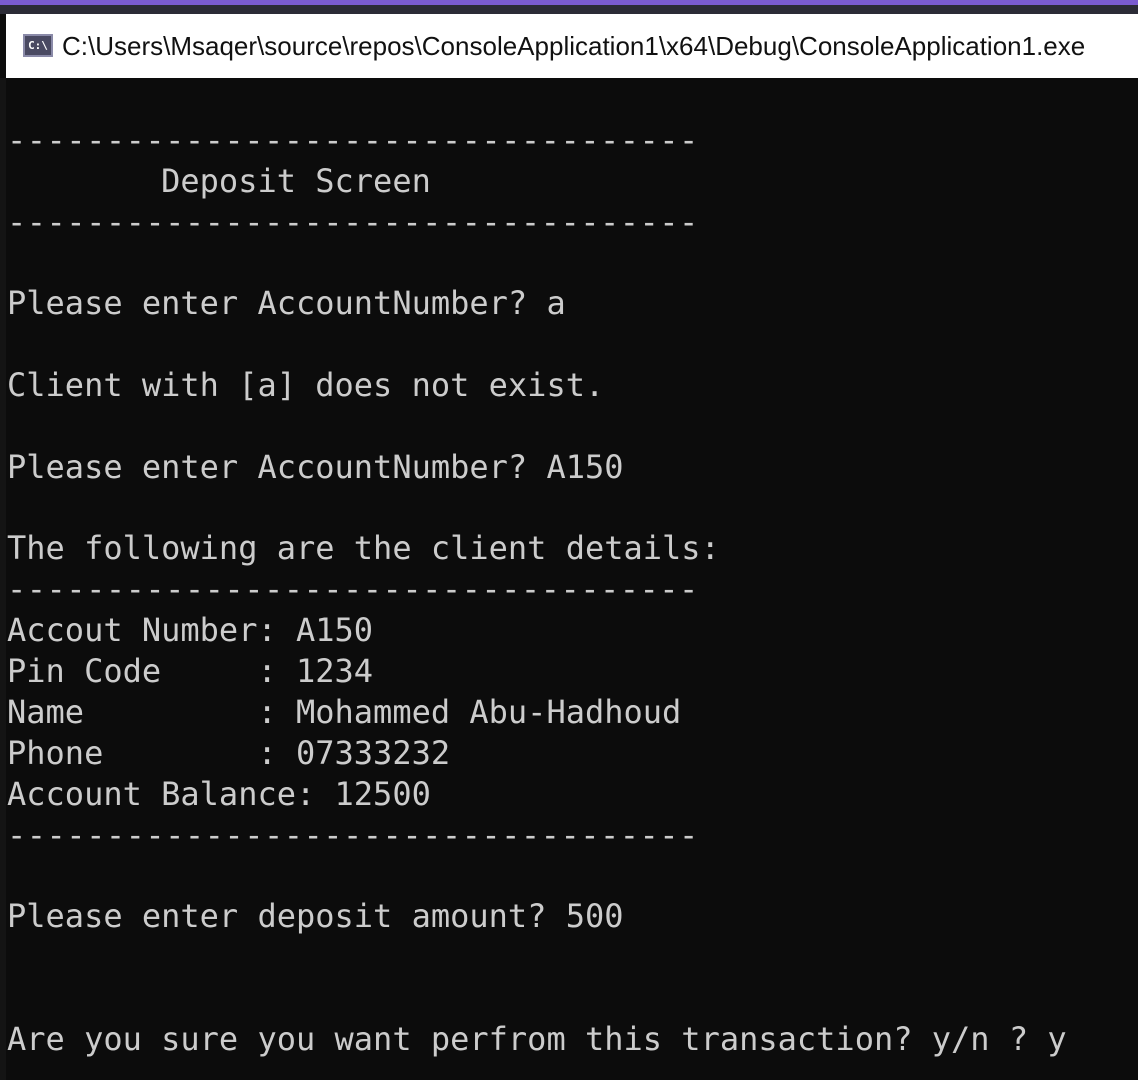  What do you see at coordinates (190, 671) in the screenshot?
I see `pin-code-row: Pin Code : 1234` at bounding box center [190, 671].